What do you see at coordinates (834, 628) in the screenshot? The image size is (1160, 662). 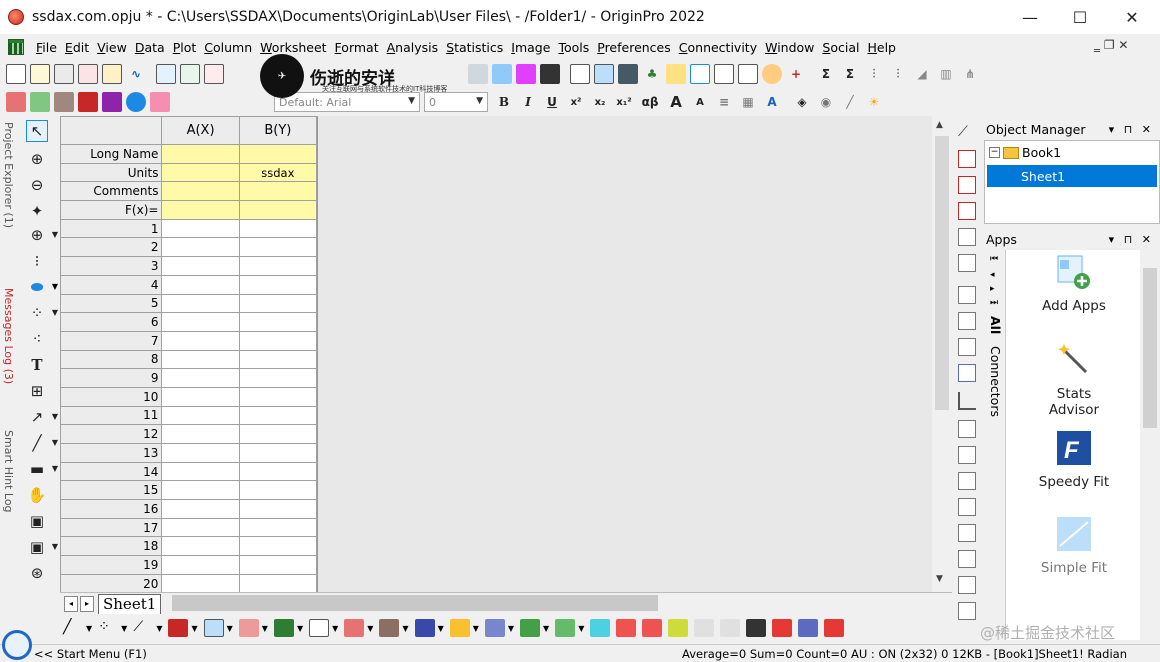 I see `template-9-icon` at bounding box center [834, 628].